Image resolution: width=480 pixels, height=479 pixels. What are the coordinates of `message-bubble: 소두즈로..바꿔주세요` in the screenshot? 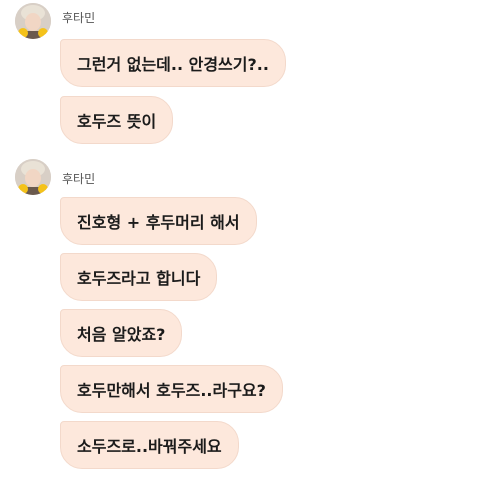 It's located at (149, 445).